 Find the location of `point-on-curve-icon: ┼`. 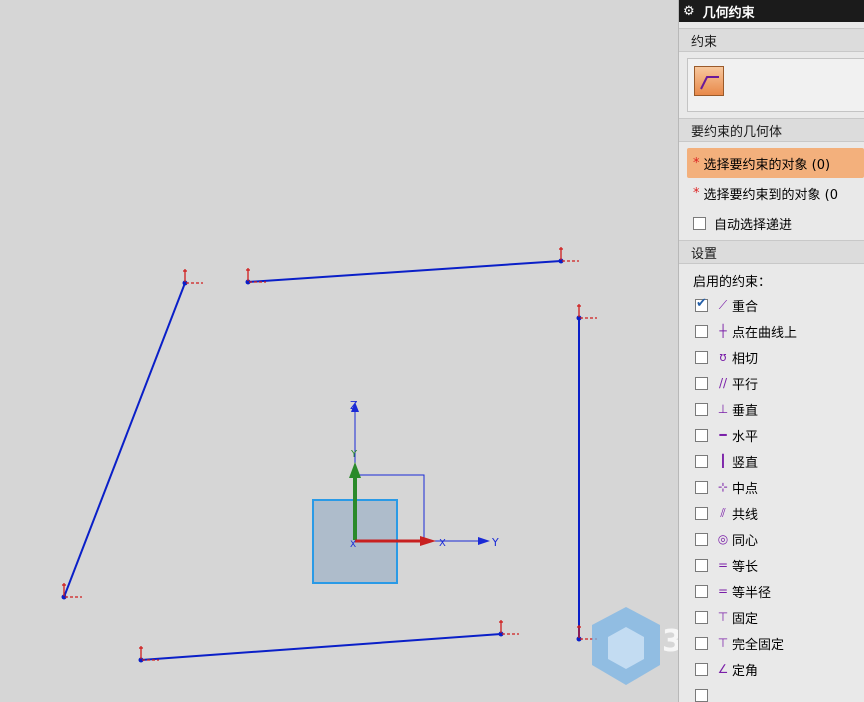

point-on-curve-icon: ┼ is located at coordinates (723, 331).